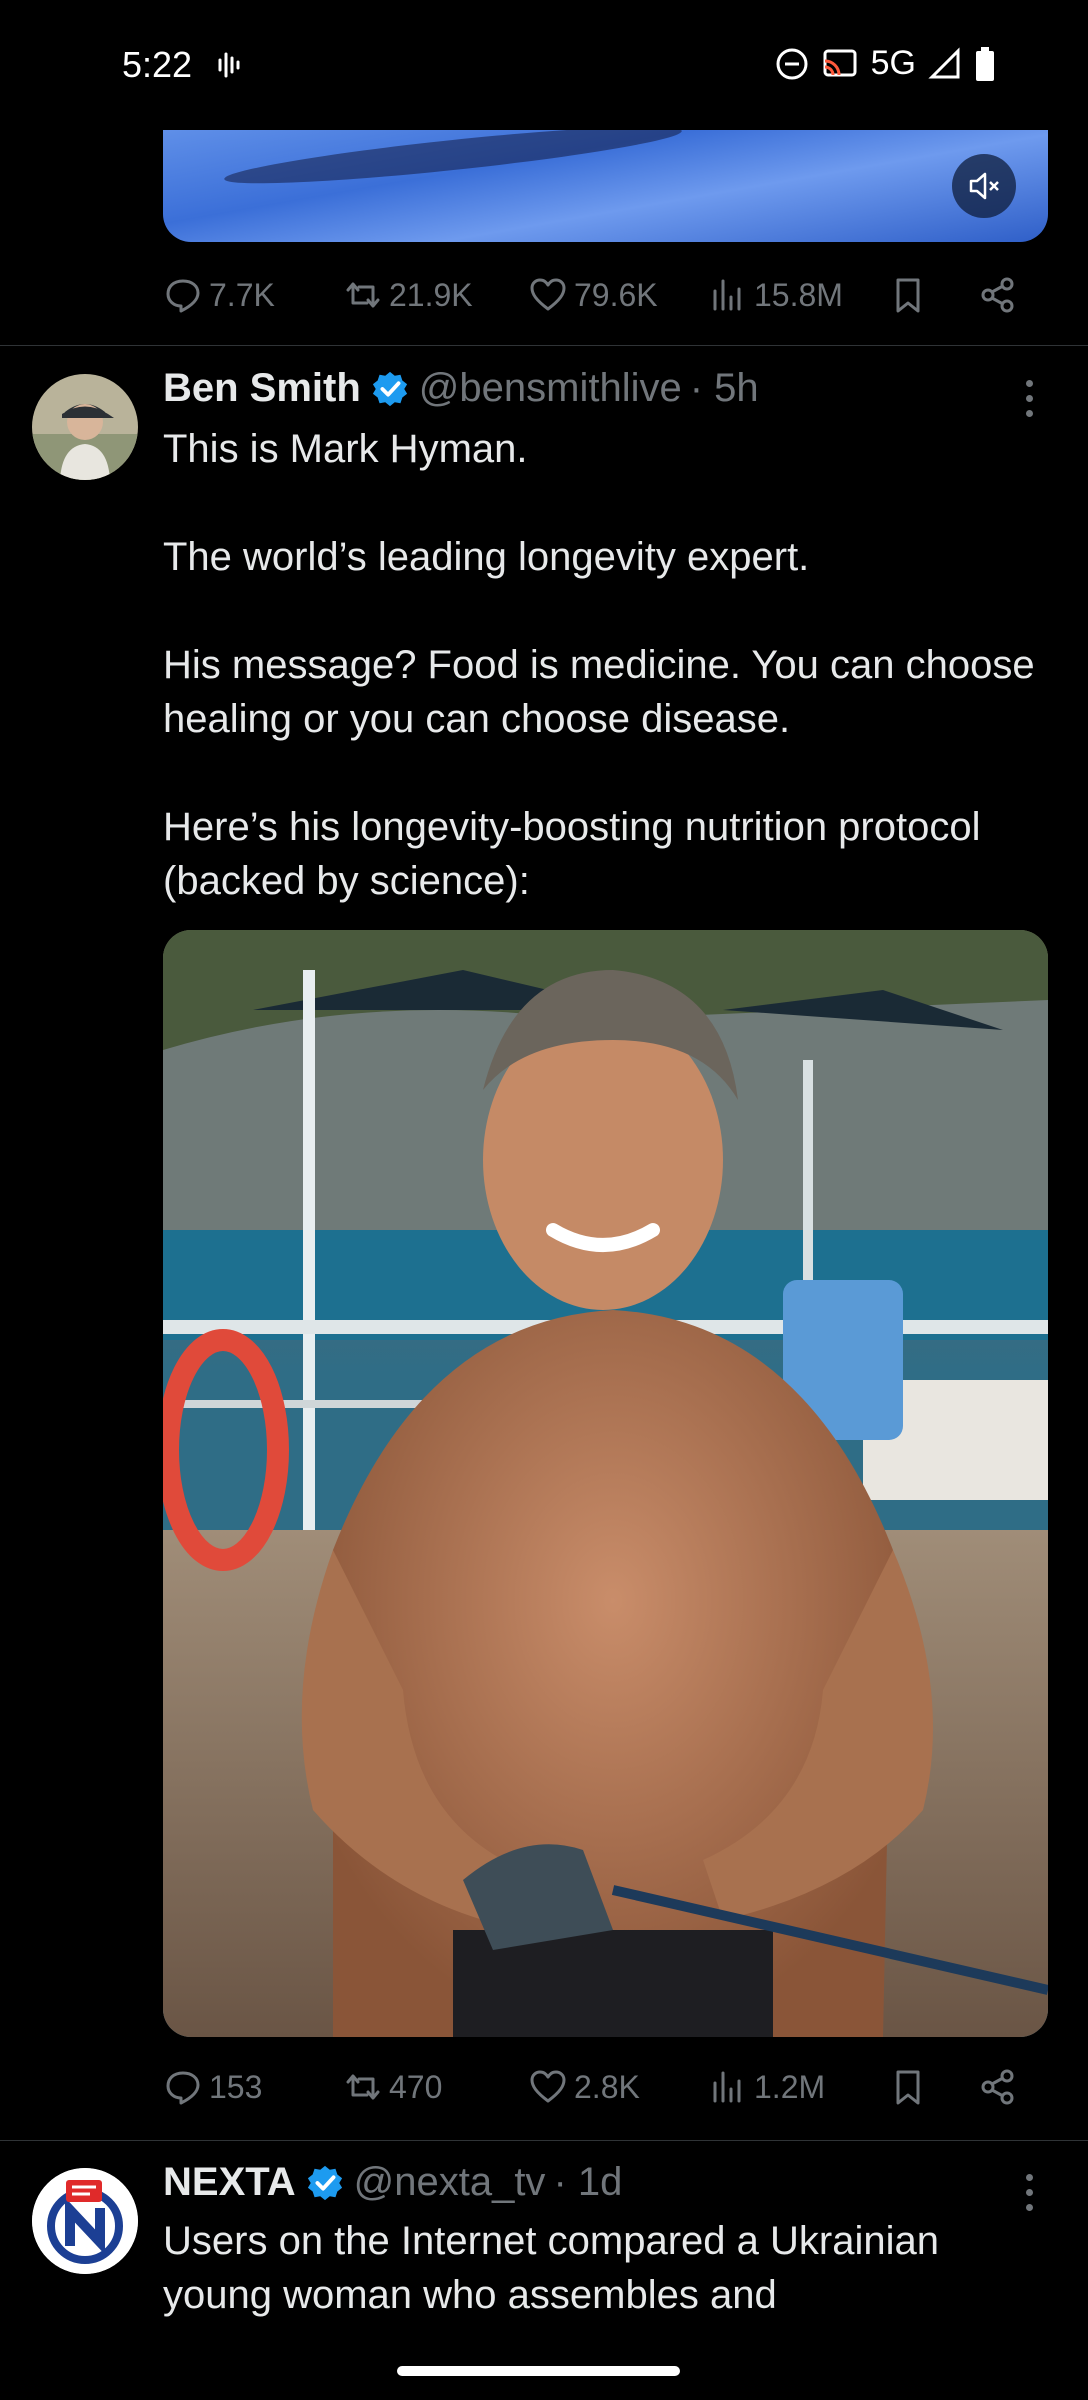  I want to click on view-count: 1.2M, so click(790, 2086).